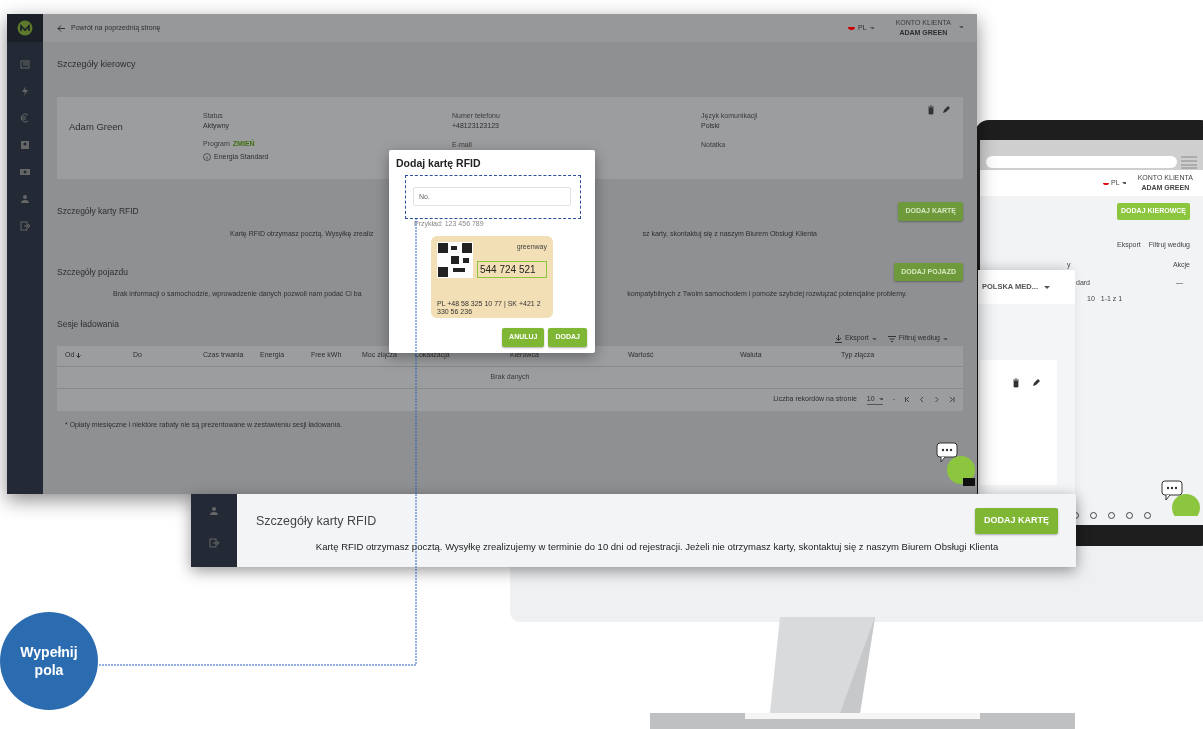  Describe the element at coordinates (25, 64) in the screenshot. I see `documents-icon` at that location.